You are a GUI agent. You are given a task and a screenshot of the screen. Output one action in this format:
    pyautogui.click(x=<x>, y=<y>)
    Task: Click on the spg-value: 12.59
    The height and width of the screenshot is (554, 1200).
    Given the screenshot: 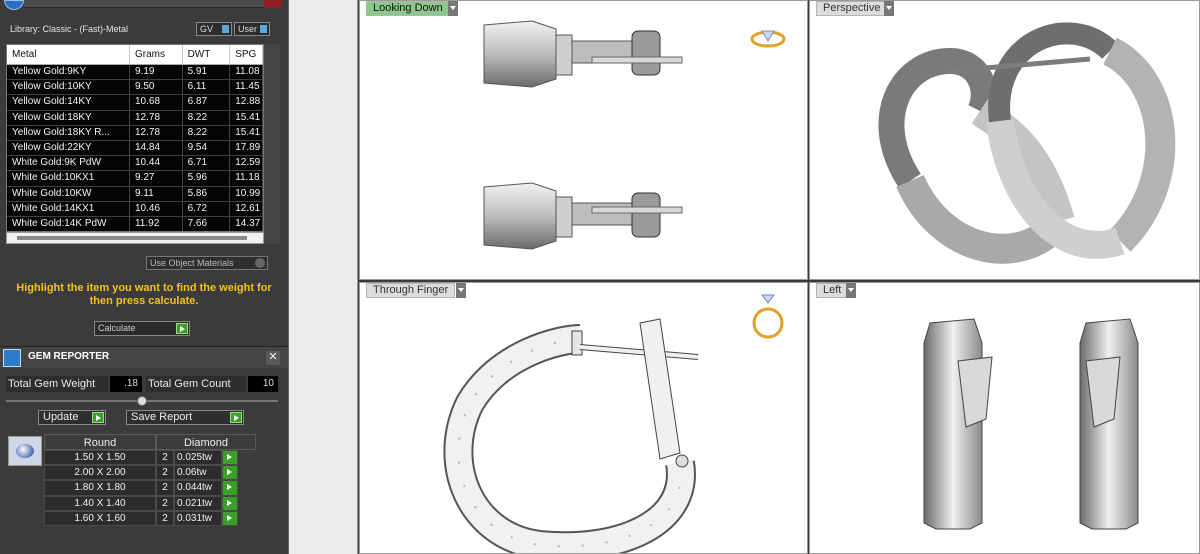 What is the action you would take?
    pyautogui.click(x=246, y=163)
    